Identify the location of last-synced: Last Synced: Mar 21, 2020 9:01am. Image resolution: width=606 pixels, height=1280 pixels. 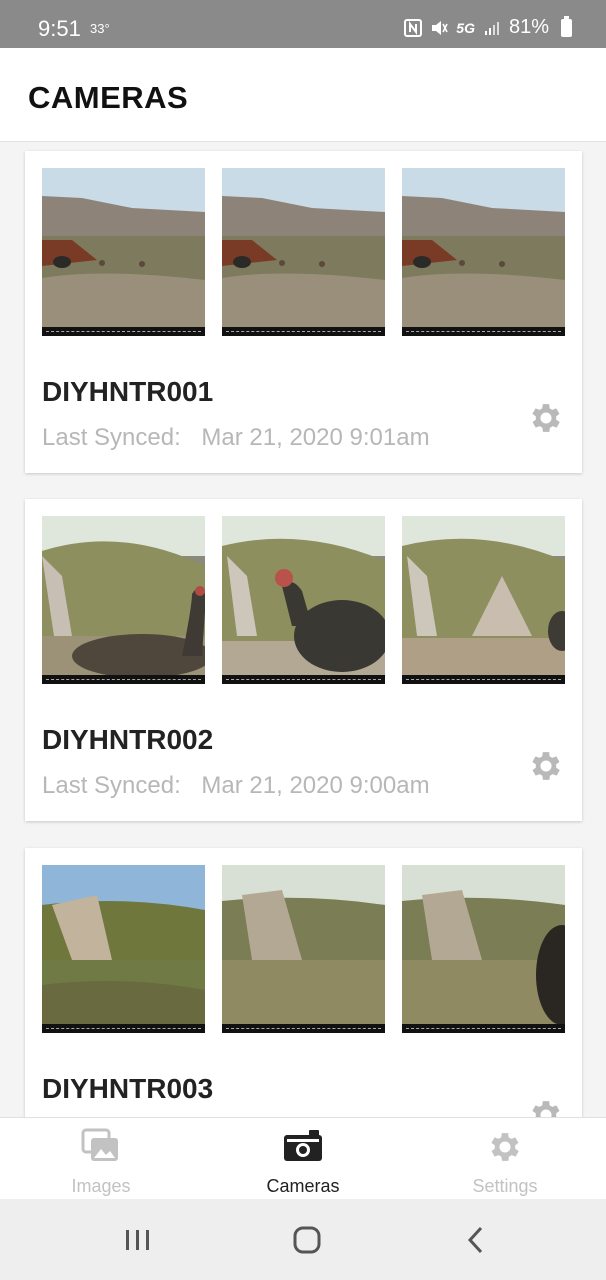
(236, 438).